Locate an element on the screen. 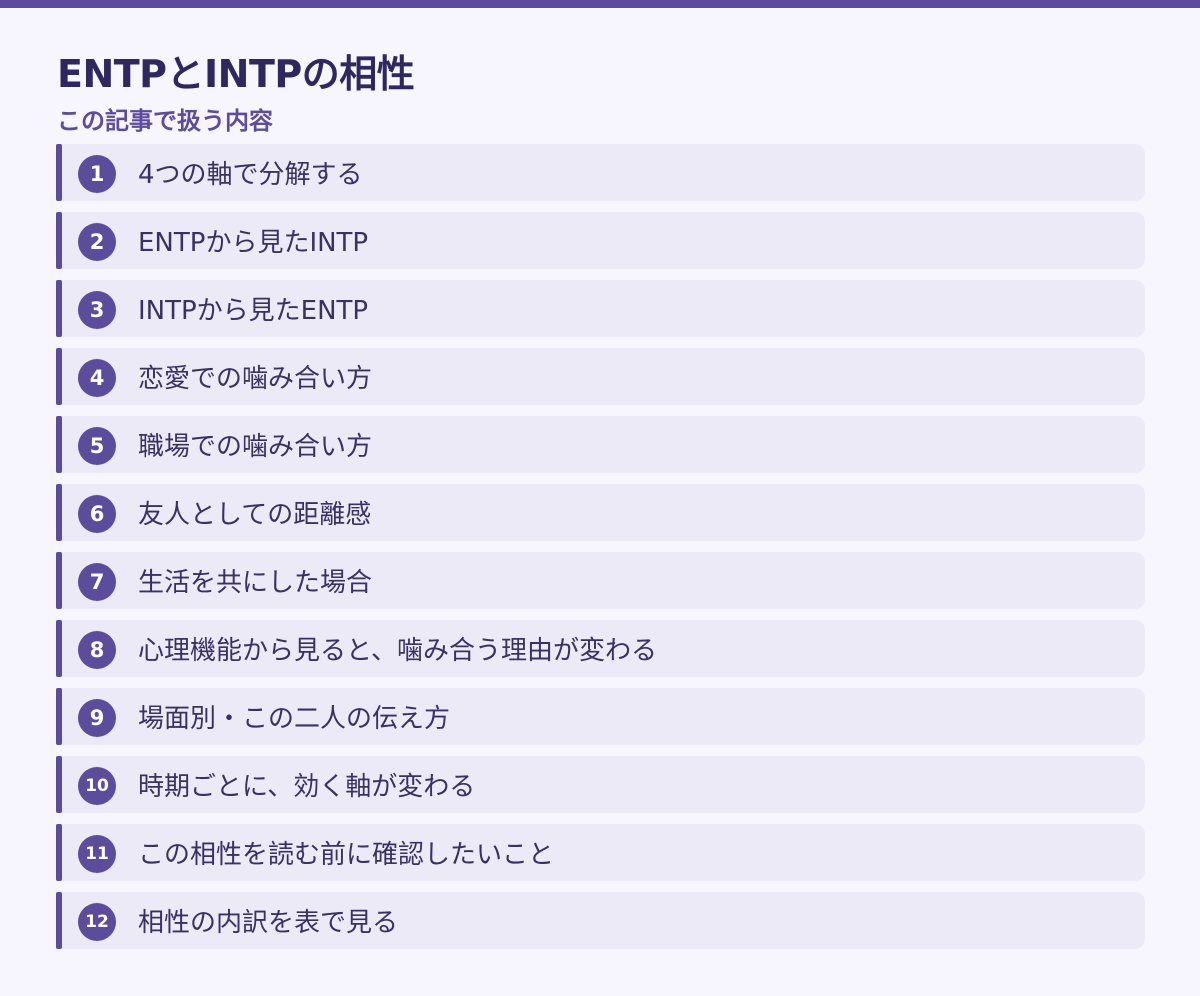 This screenshot has height=996, width=1200. toc-item-5: 5 職場での噛み合い方 is located at coordinates (600, 444).